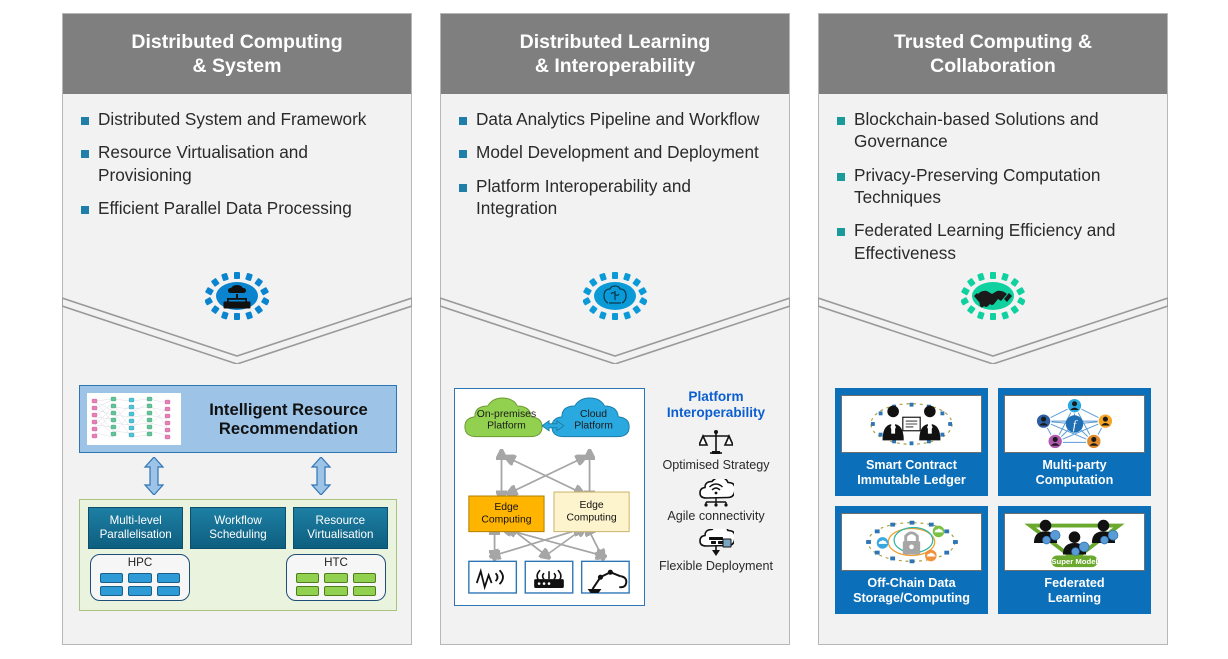  I want to click on cluster-hpc-nodes, so click(140, 583).